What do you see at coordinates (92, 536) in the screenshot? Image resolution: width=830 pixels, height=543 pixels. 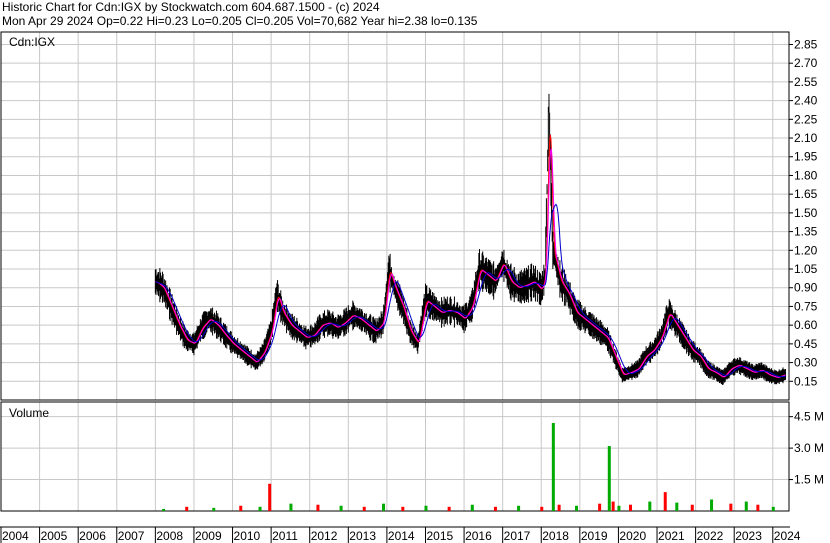 I see `time-tick-label: 2006` at bounding box center [92, 536].